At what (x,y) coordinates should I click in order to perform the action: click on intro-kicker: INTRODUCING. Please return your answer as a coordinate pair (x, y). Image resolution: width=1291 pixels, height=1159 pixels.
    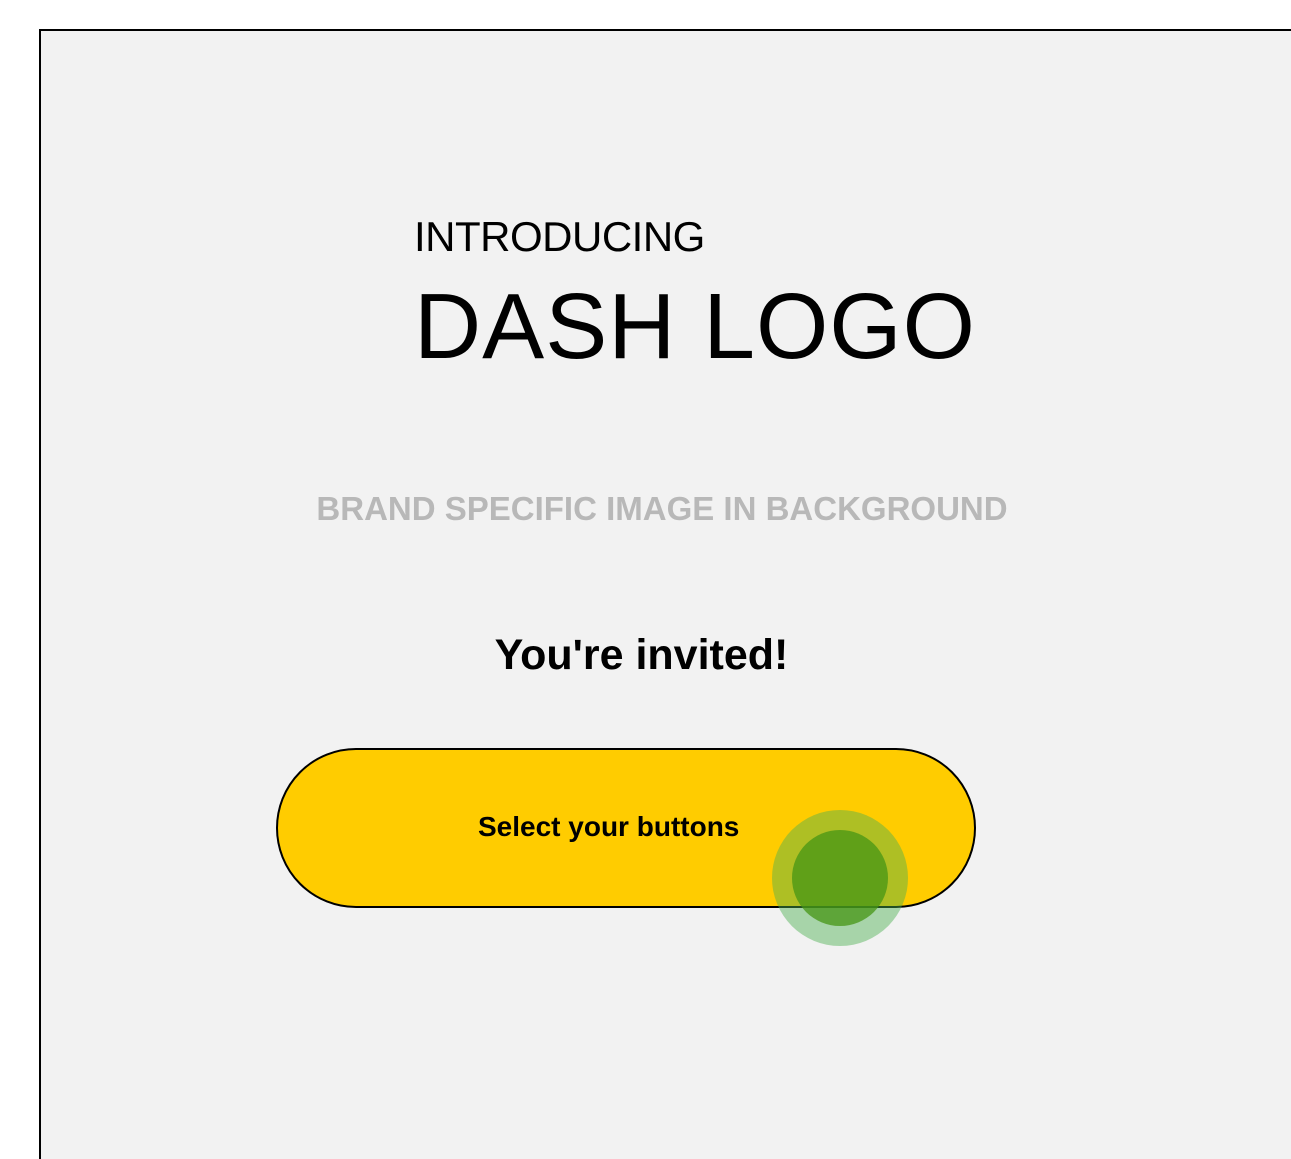
    Looking at the image, I should click on (559, 236).